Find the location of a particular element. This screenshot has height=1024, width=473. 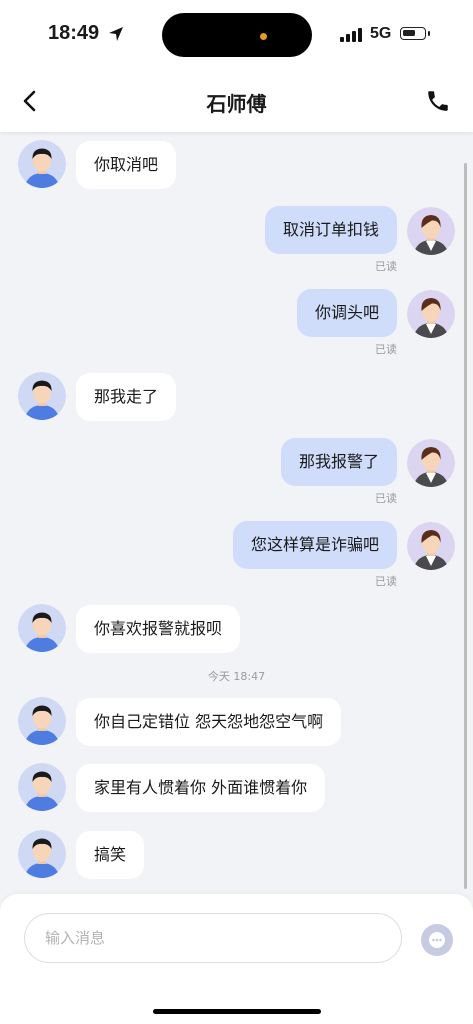

message-bubble: 你喜欢报警就报呗 is located at coordinates (158, 629).